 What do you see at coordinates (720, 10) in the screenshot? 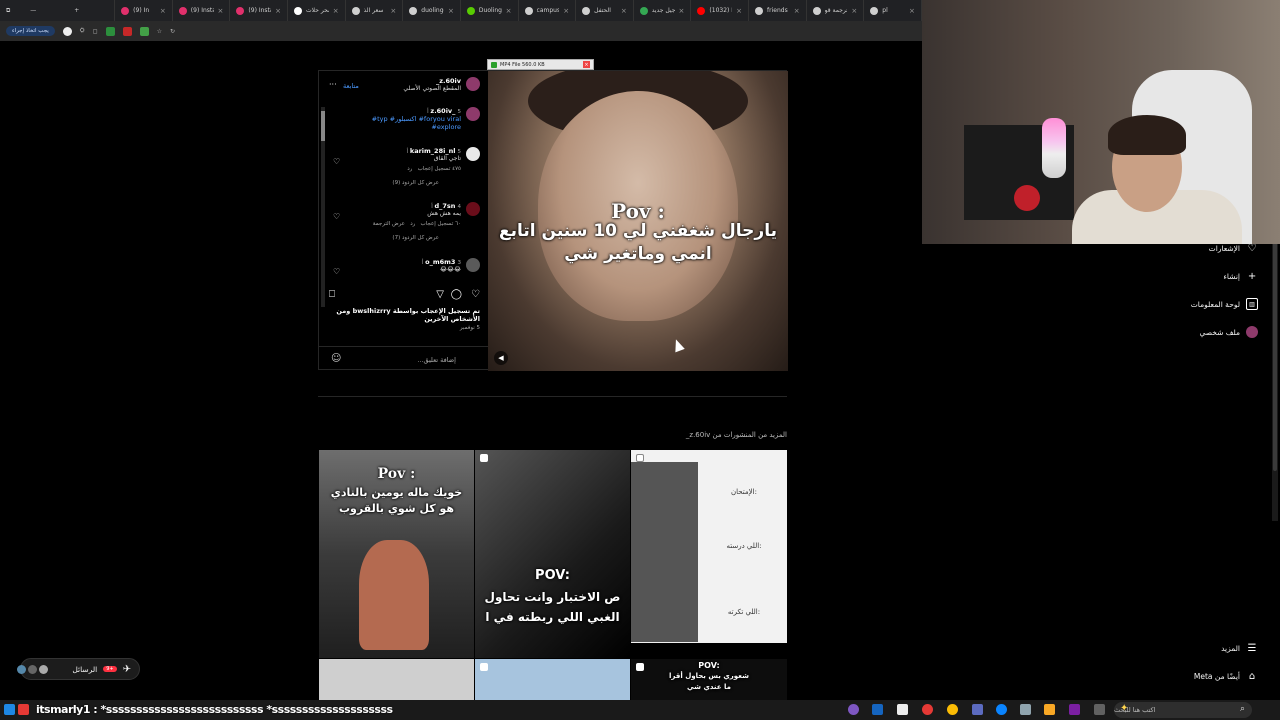
I see `browser-tab: (1032) ا ×` at bounding box center [720, 10].